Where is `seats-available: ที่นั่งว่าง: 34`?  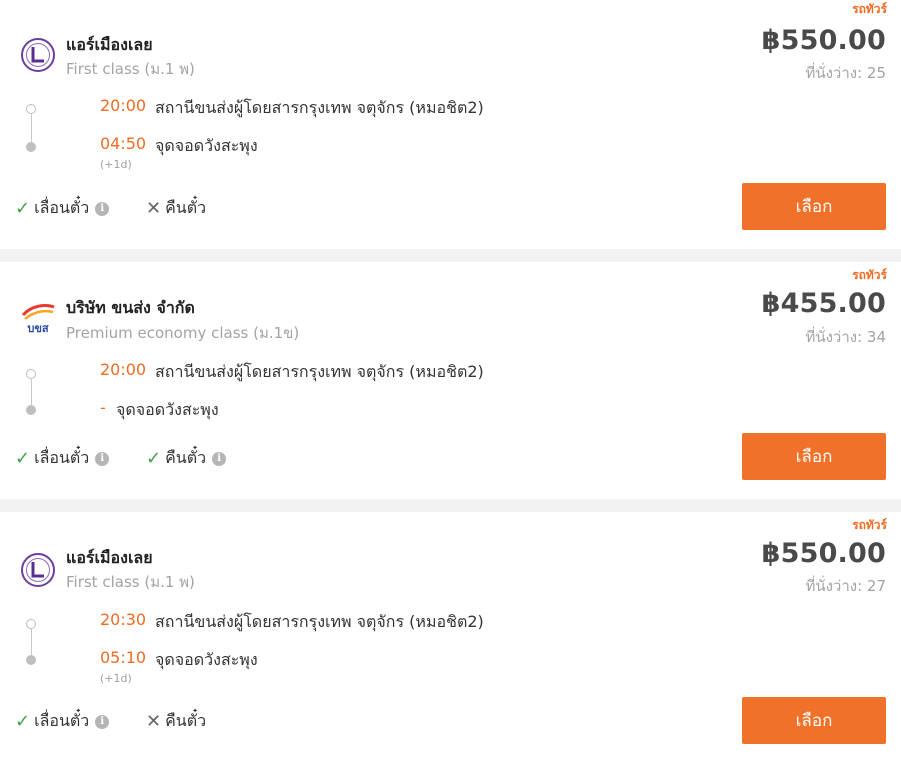 seats-available: ที่นั่งว่าง: 34 is located at coordinates (845, 337).